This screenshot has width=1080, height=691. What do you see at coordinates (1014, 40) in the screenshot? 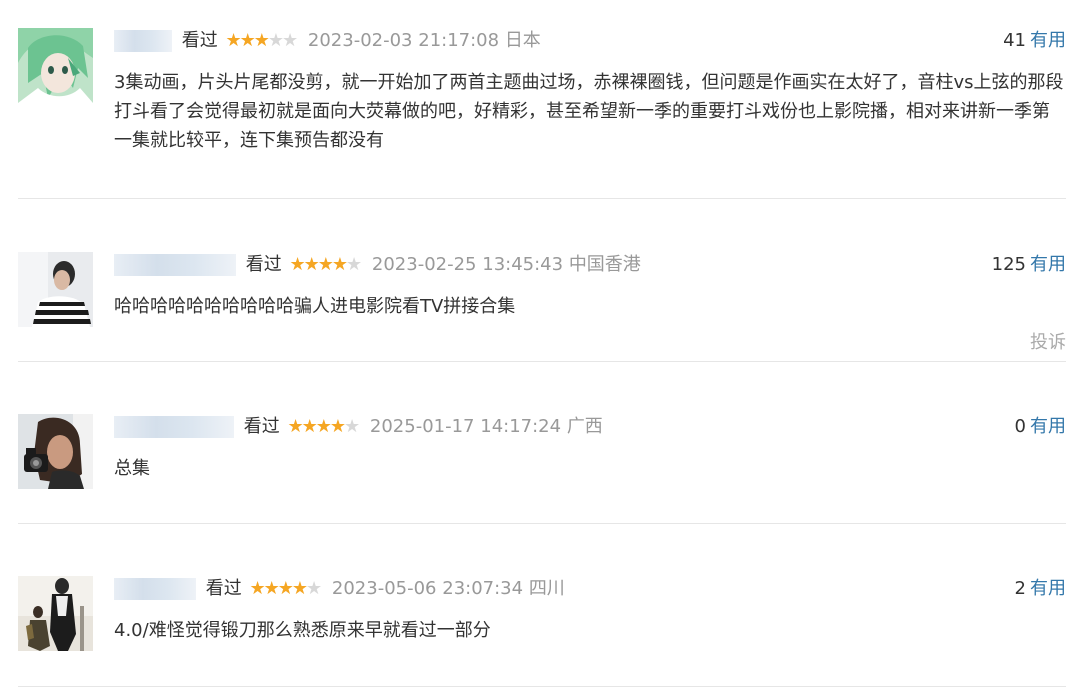
I see `useful-count: 41` at bounding box center [1014, 40].